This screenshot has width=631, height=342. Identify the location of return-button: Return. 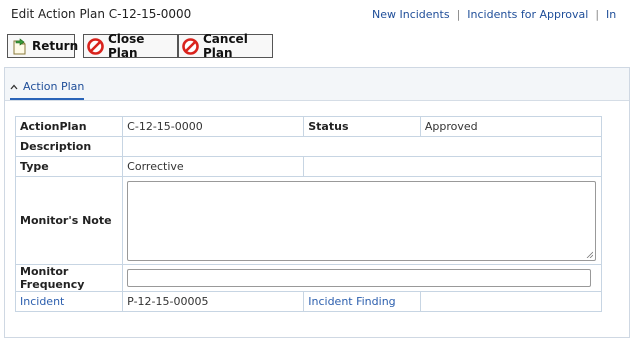
(43, 46).